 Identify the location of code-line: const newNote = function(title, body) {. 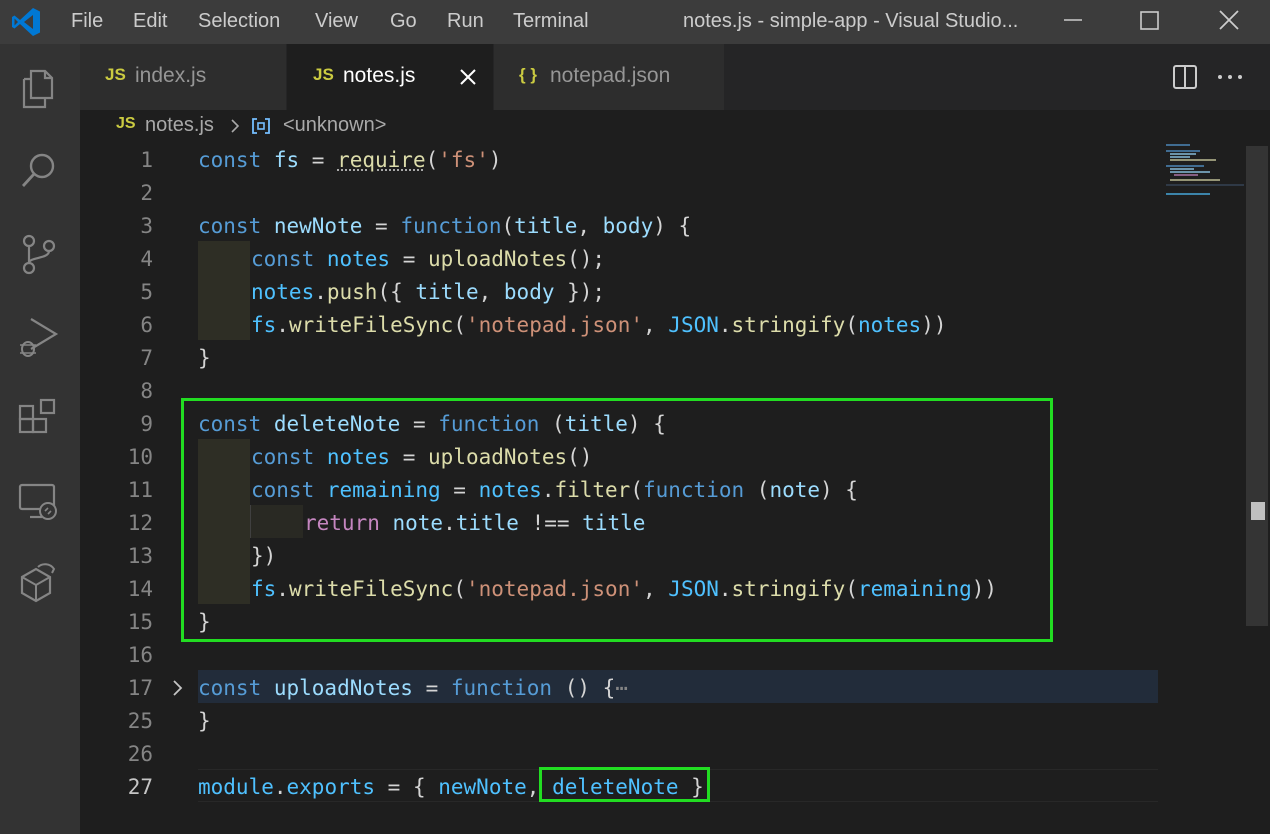
(444, 226).